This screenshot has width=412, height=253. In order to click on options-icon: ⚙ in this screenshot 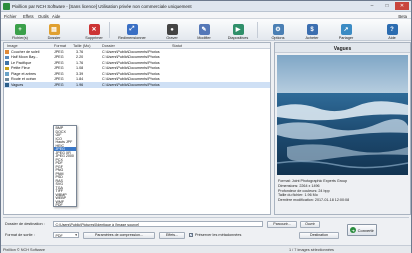, I will do `click(278, 29)`.